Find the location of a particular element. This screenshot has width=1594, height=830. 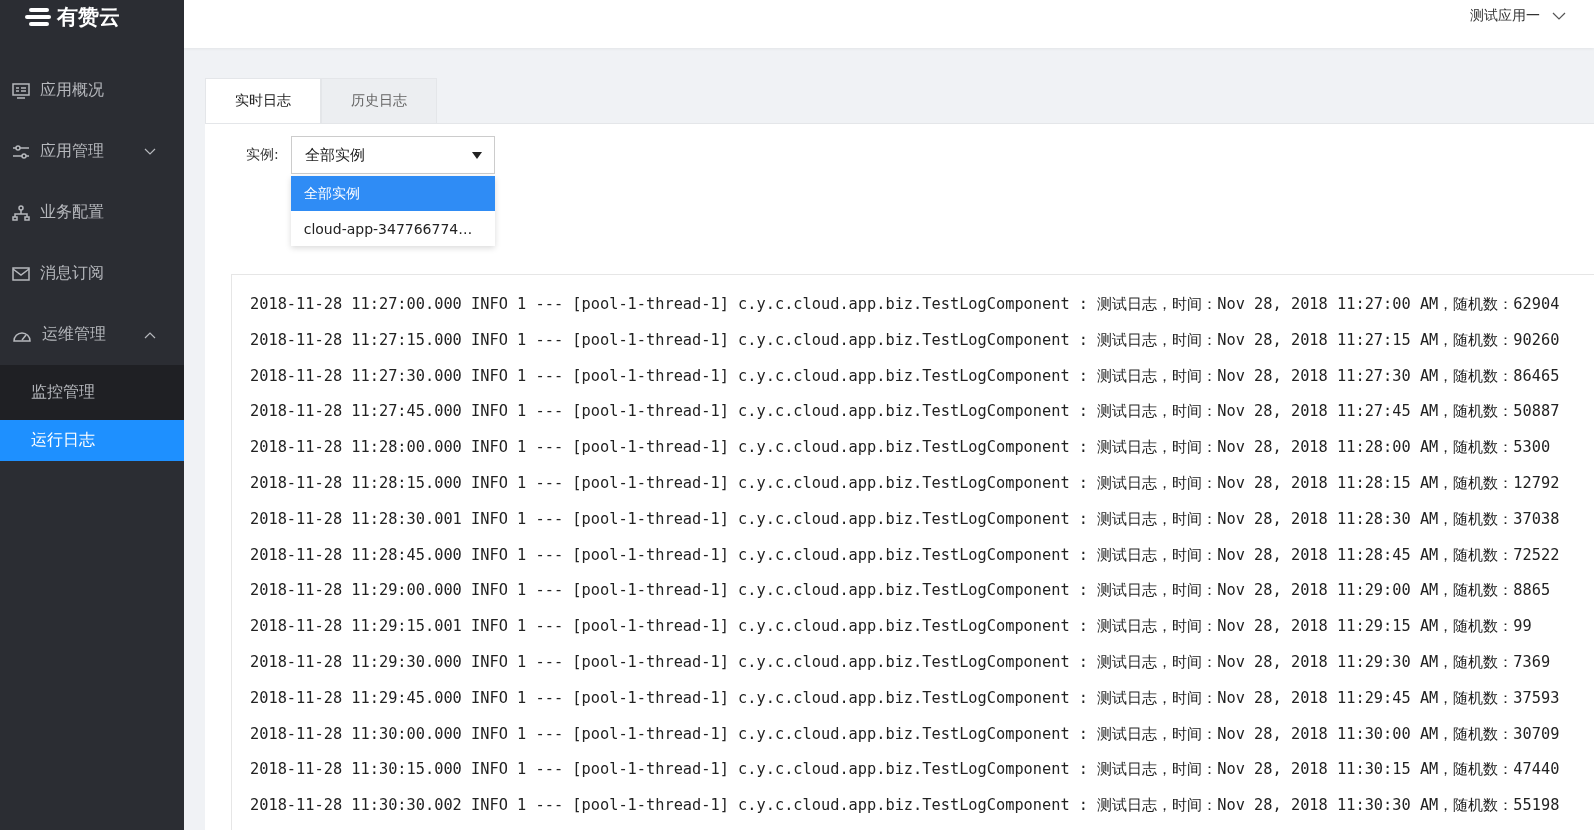

chevron-up-icon is located at coordinates (150, 334).